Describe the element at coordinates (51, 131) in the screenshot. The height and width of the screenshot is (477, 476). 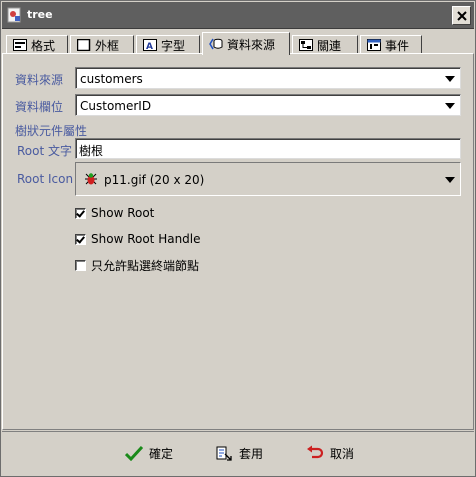
I see `section-title: 樹狀元件屬性` at that location.